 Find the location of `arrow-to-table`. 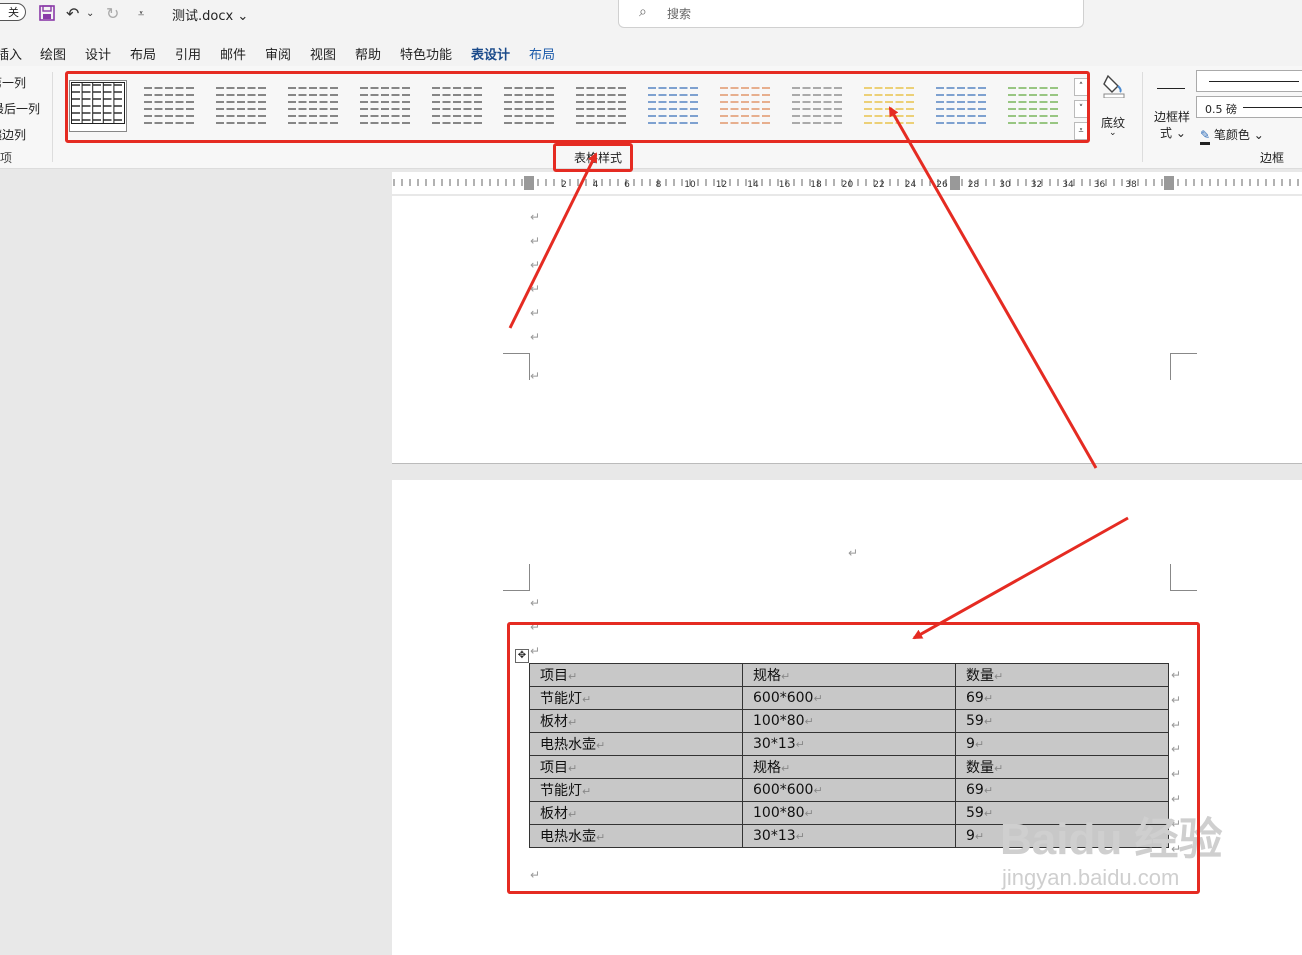

arrow-to-table is located at coordinates (1020, 578).